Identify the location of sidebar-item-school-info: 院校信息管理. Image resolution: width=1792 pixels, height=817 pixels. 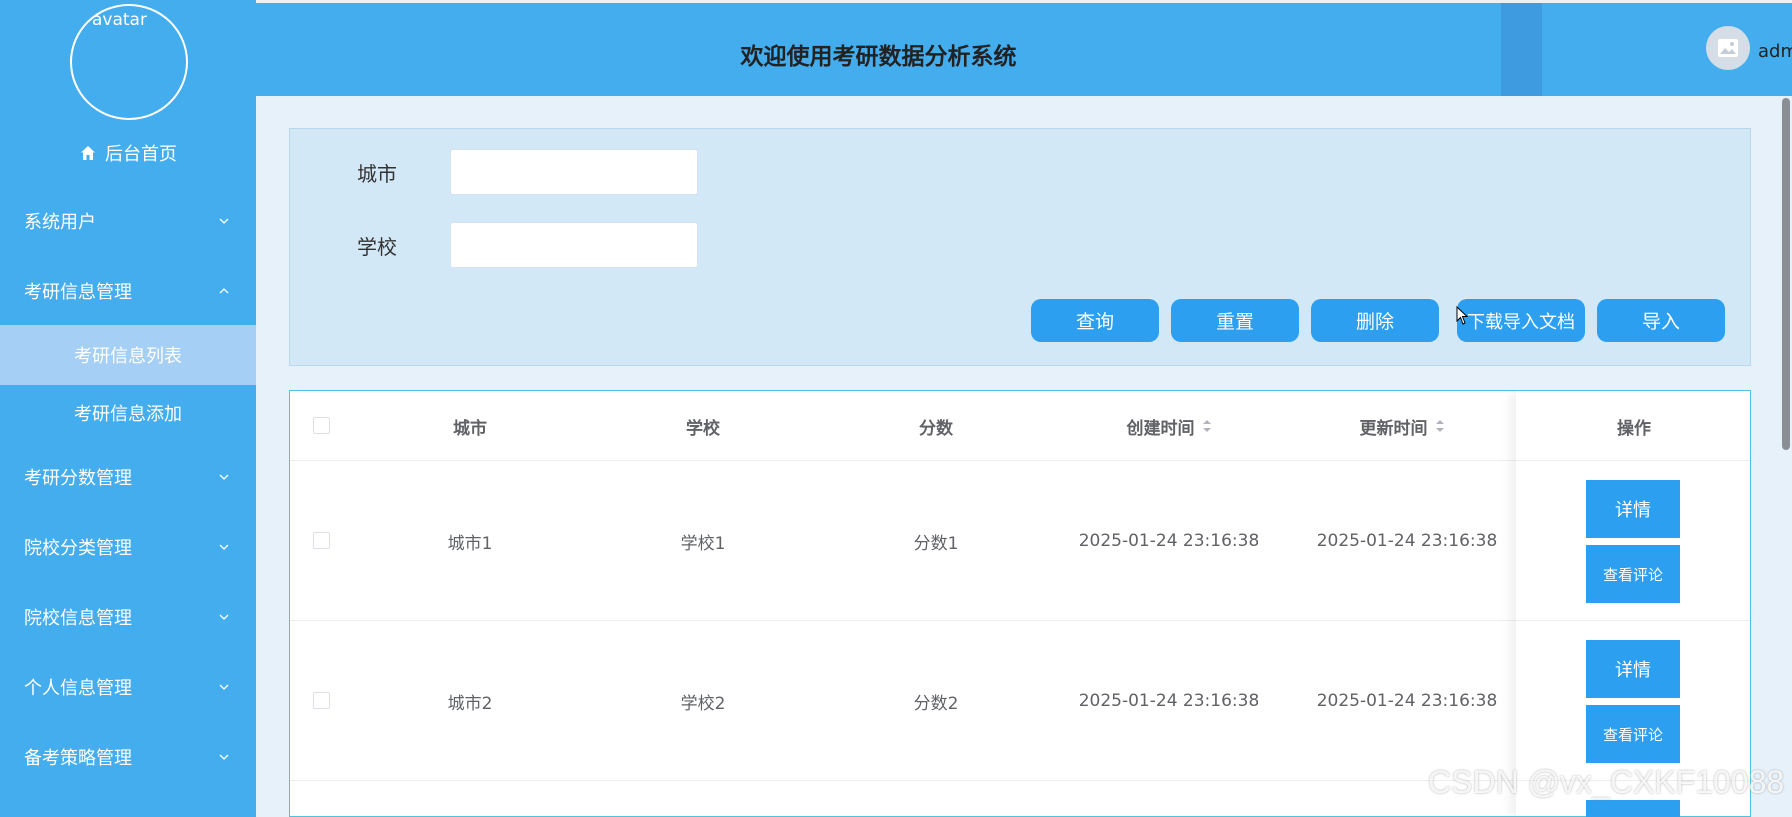
(128, 617).